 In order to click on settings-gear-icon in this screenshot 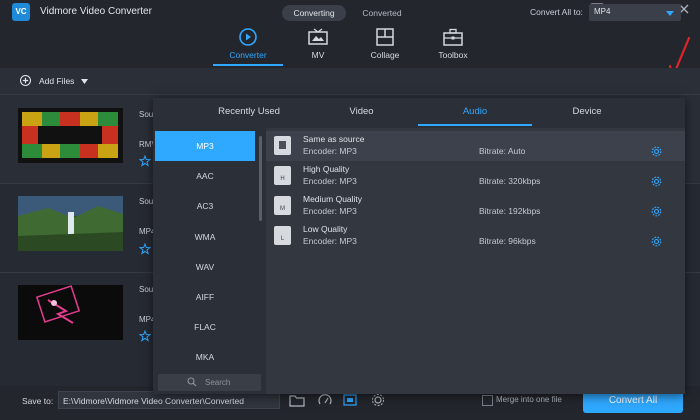, I will do `click(378, 400)`.